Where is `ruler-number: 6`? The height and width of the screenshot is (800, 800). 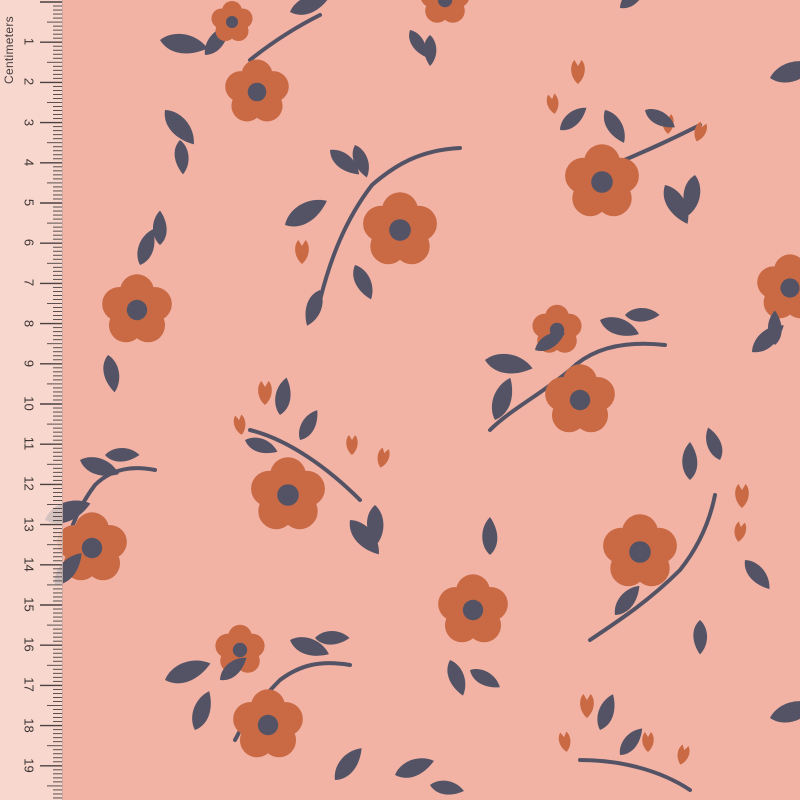
ruler-number: 6 is located at coordinates (29, 243).